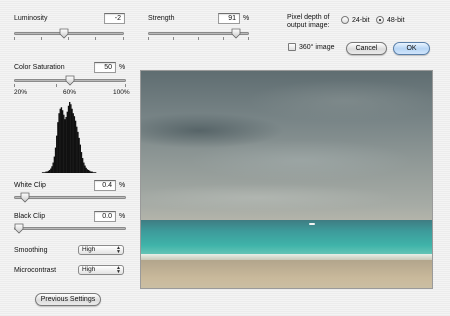 The width and height of the screenshot is (450, 316). Describe the element at coordinates (396, 20) in the screenshot. I see `radio-48-bit-label: 48-bit` at that location.